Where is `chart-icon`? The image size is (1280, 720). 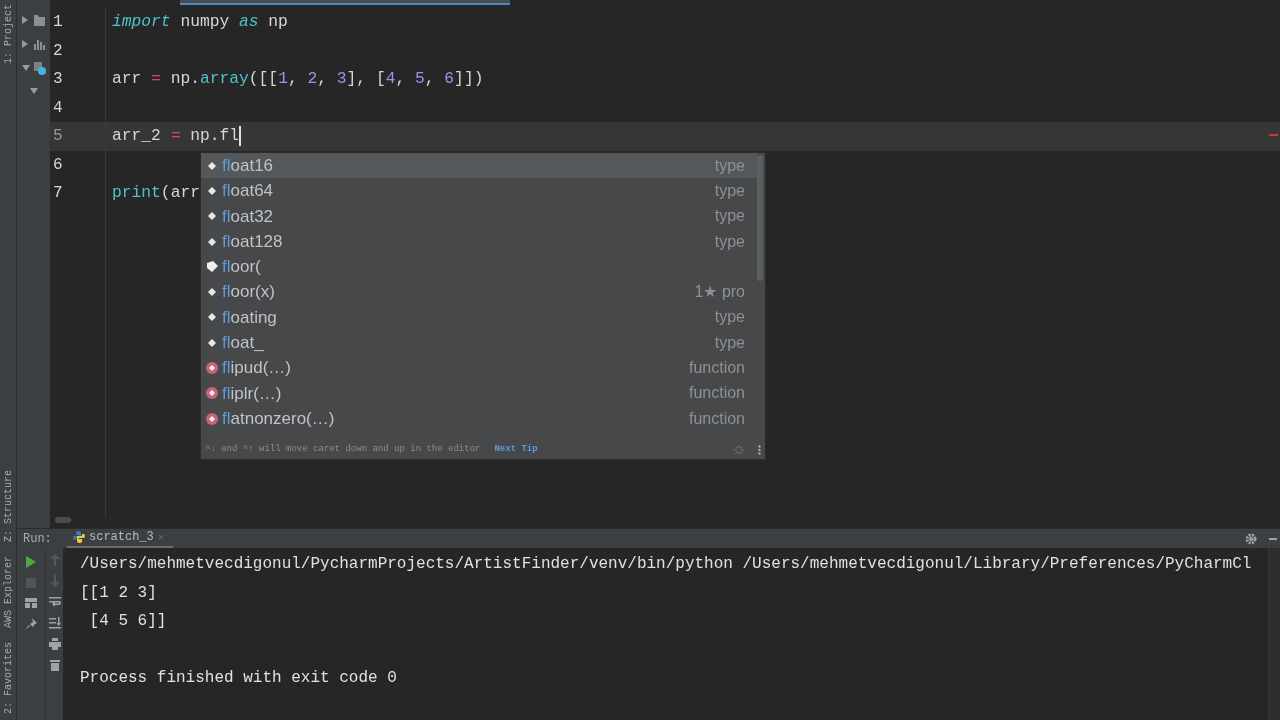 chart-icon is located at coordinates (33, 44).